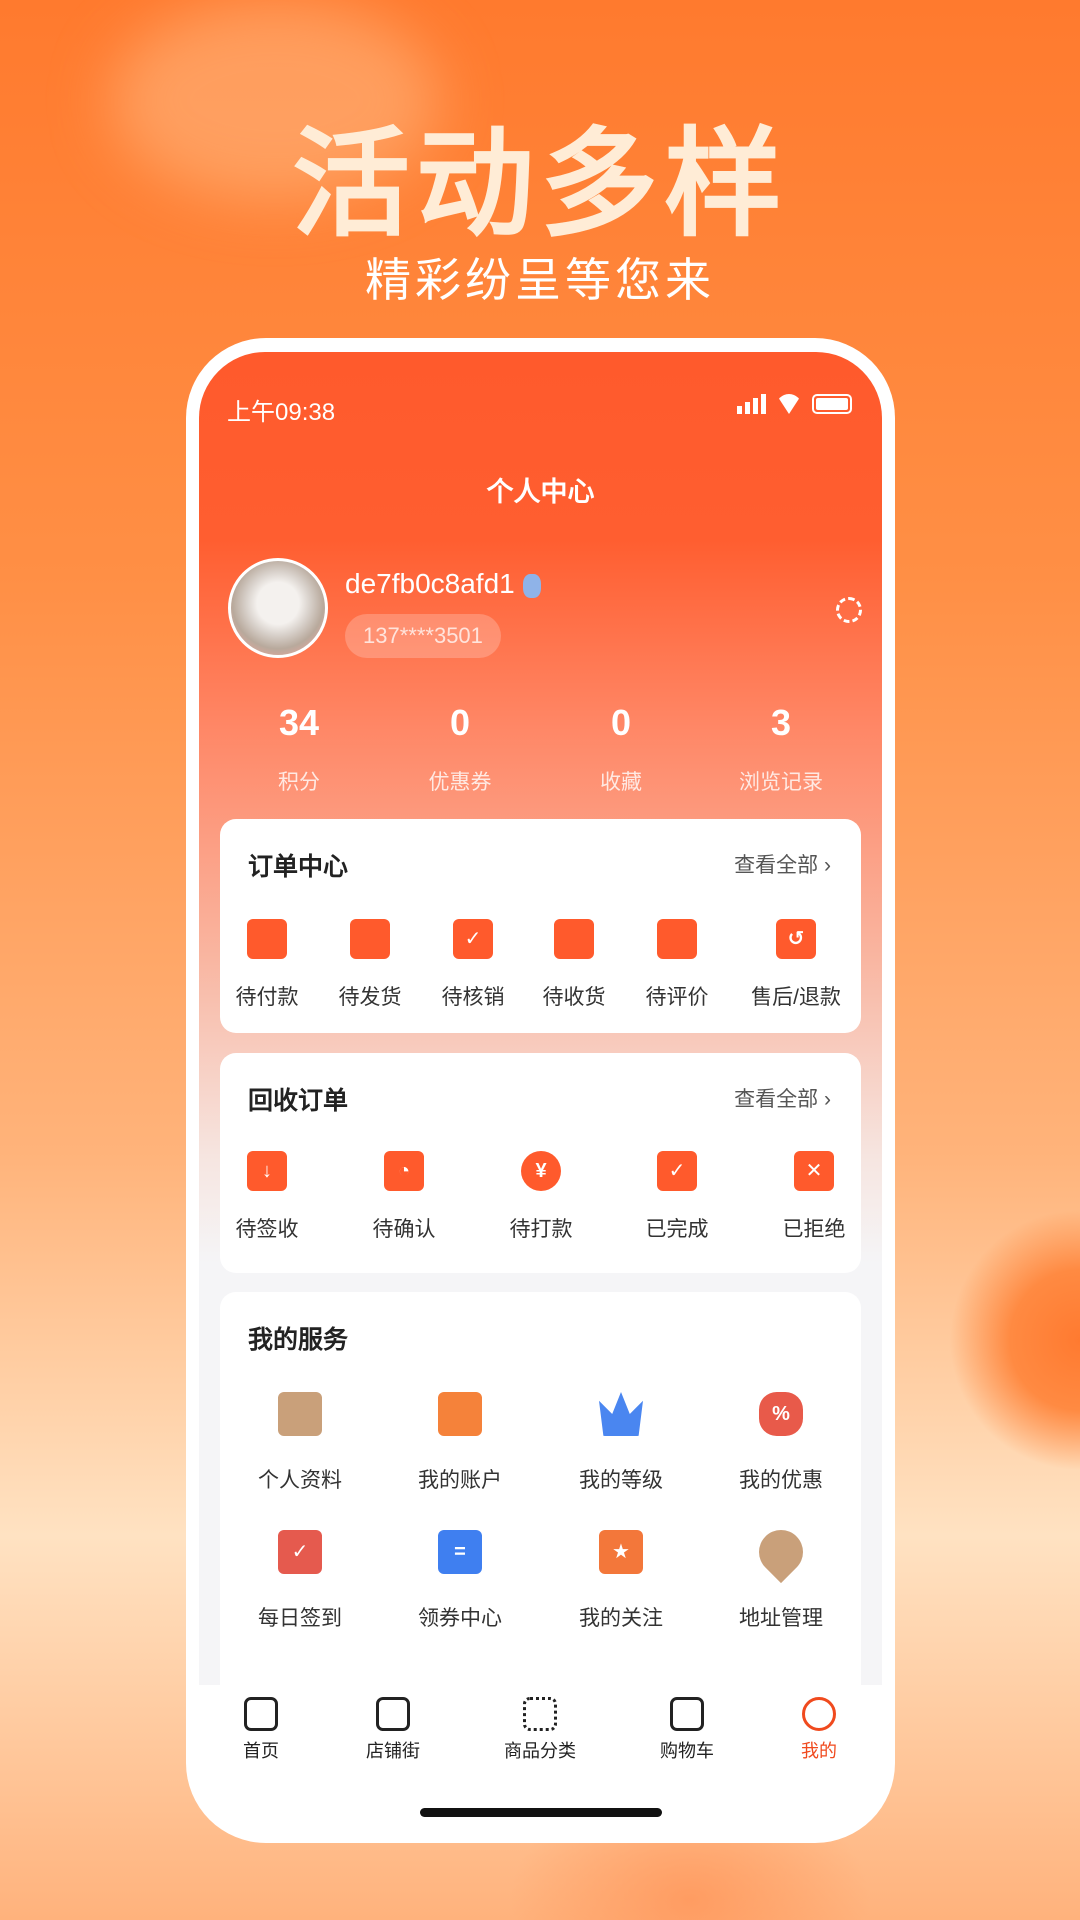 The width and height of the screenshot is (1080, 1920). What do you see at coordinates (541, 1171) in the screenshot?
I see `money-bag-icon: ¥` at bounding box center [541, 1171].